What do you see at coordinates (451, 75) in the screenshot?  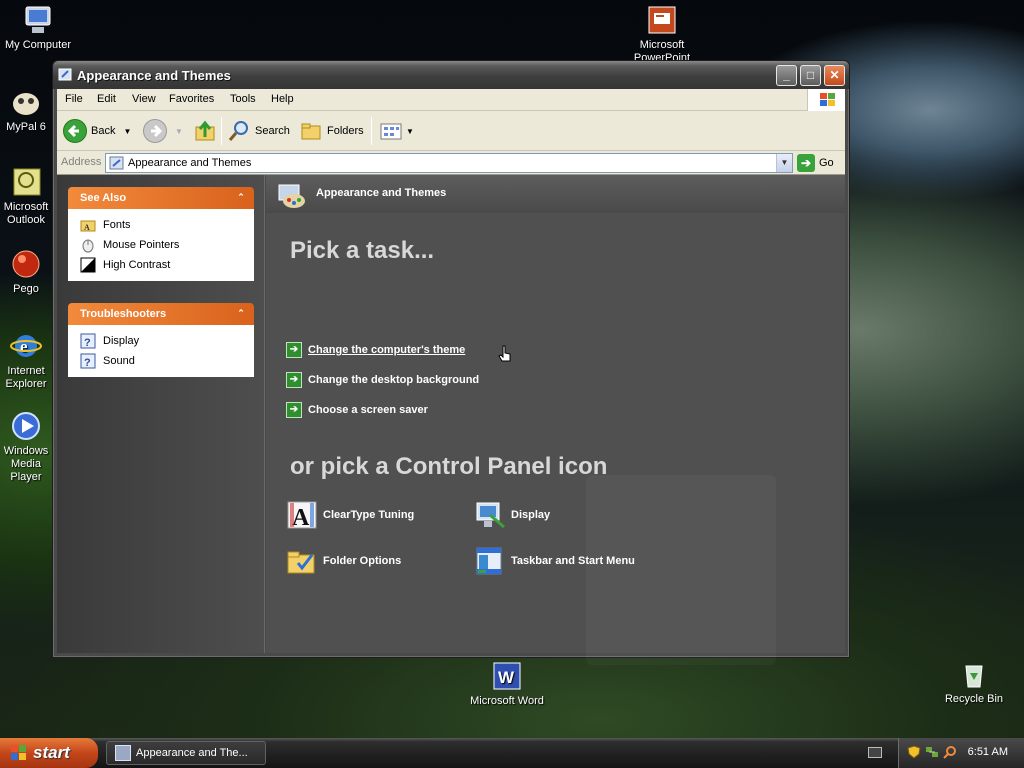 I see `title-bar: Appearance and Themes _ □ ✕` at bounding box center [451, 75].